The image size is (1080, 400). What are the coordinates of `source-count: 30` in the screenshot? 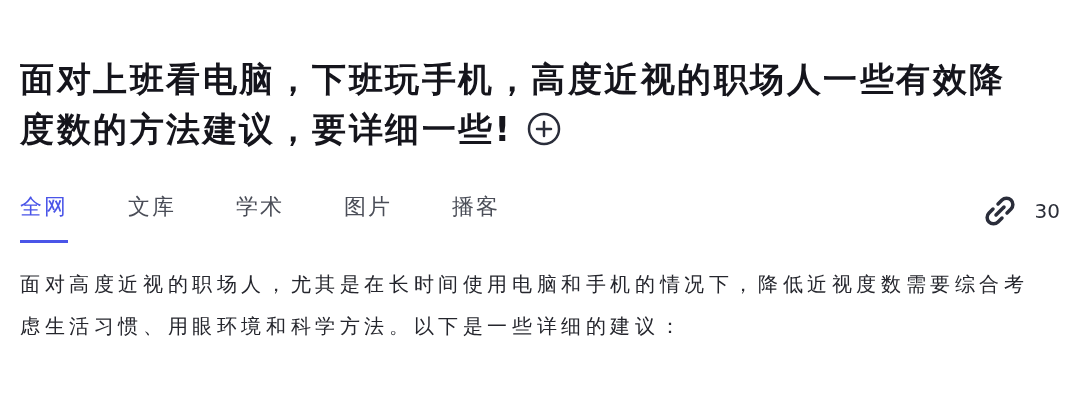 It's located at (1047, 211).